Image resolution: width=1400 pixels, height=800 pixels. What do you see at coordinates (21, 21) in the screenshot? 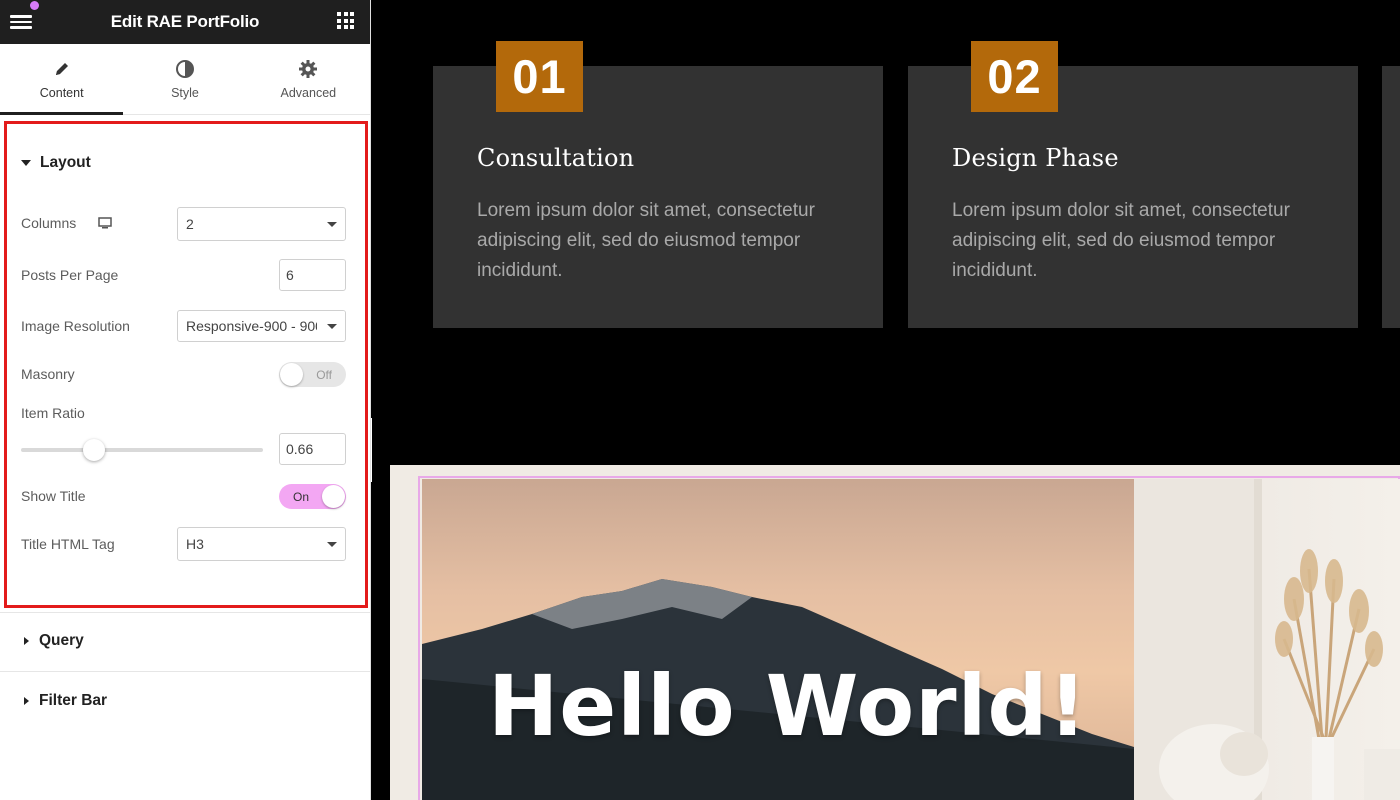
I see `hamburger-menu-icon` at bounding box center [21, 21].